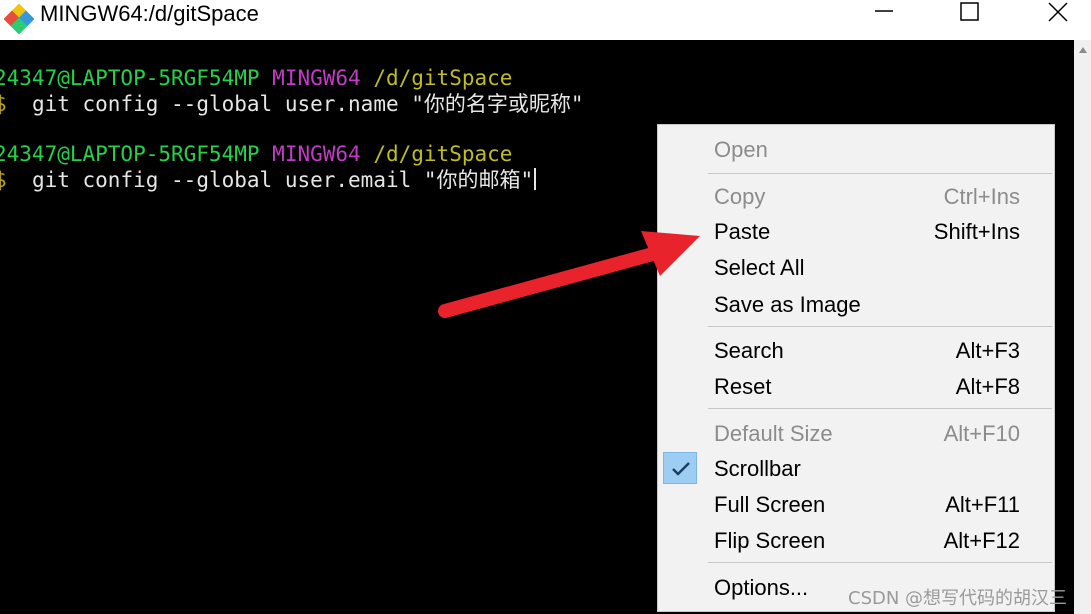  Describe the element at coordinates (981, 196) in the screenshot. I see `menu-item-shortcut: Ctrl+Ins` at that location.